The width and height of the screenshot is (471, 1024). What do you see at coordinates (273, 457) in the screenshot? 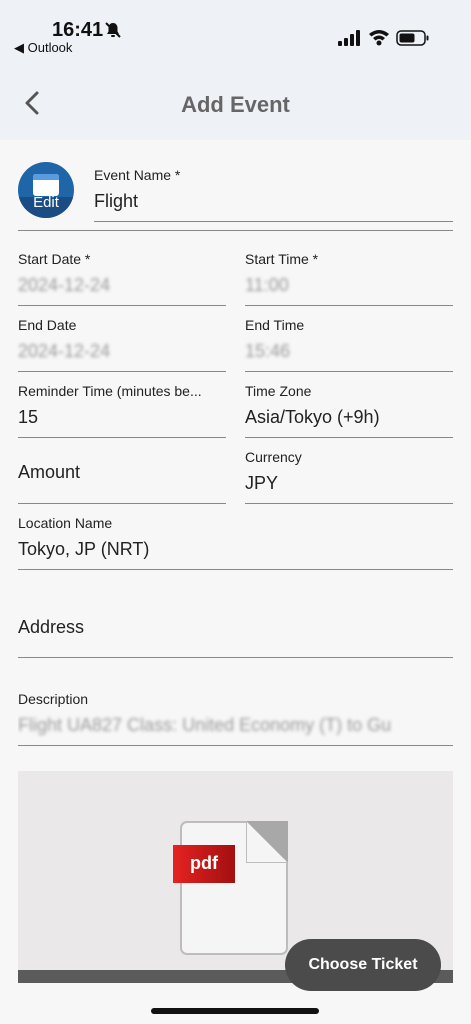
I see `currency-label: Currency` at bounding box center [273, 457].